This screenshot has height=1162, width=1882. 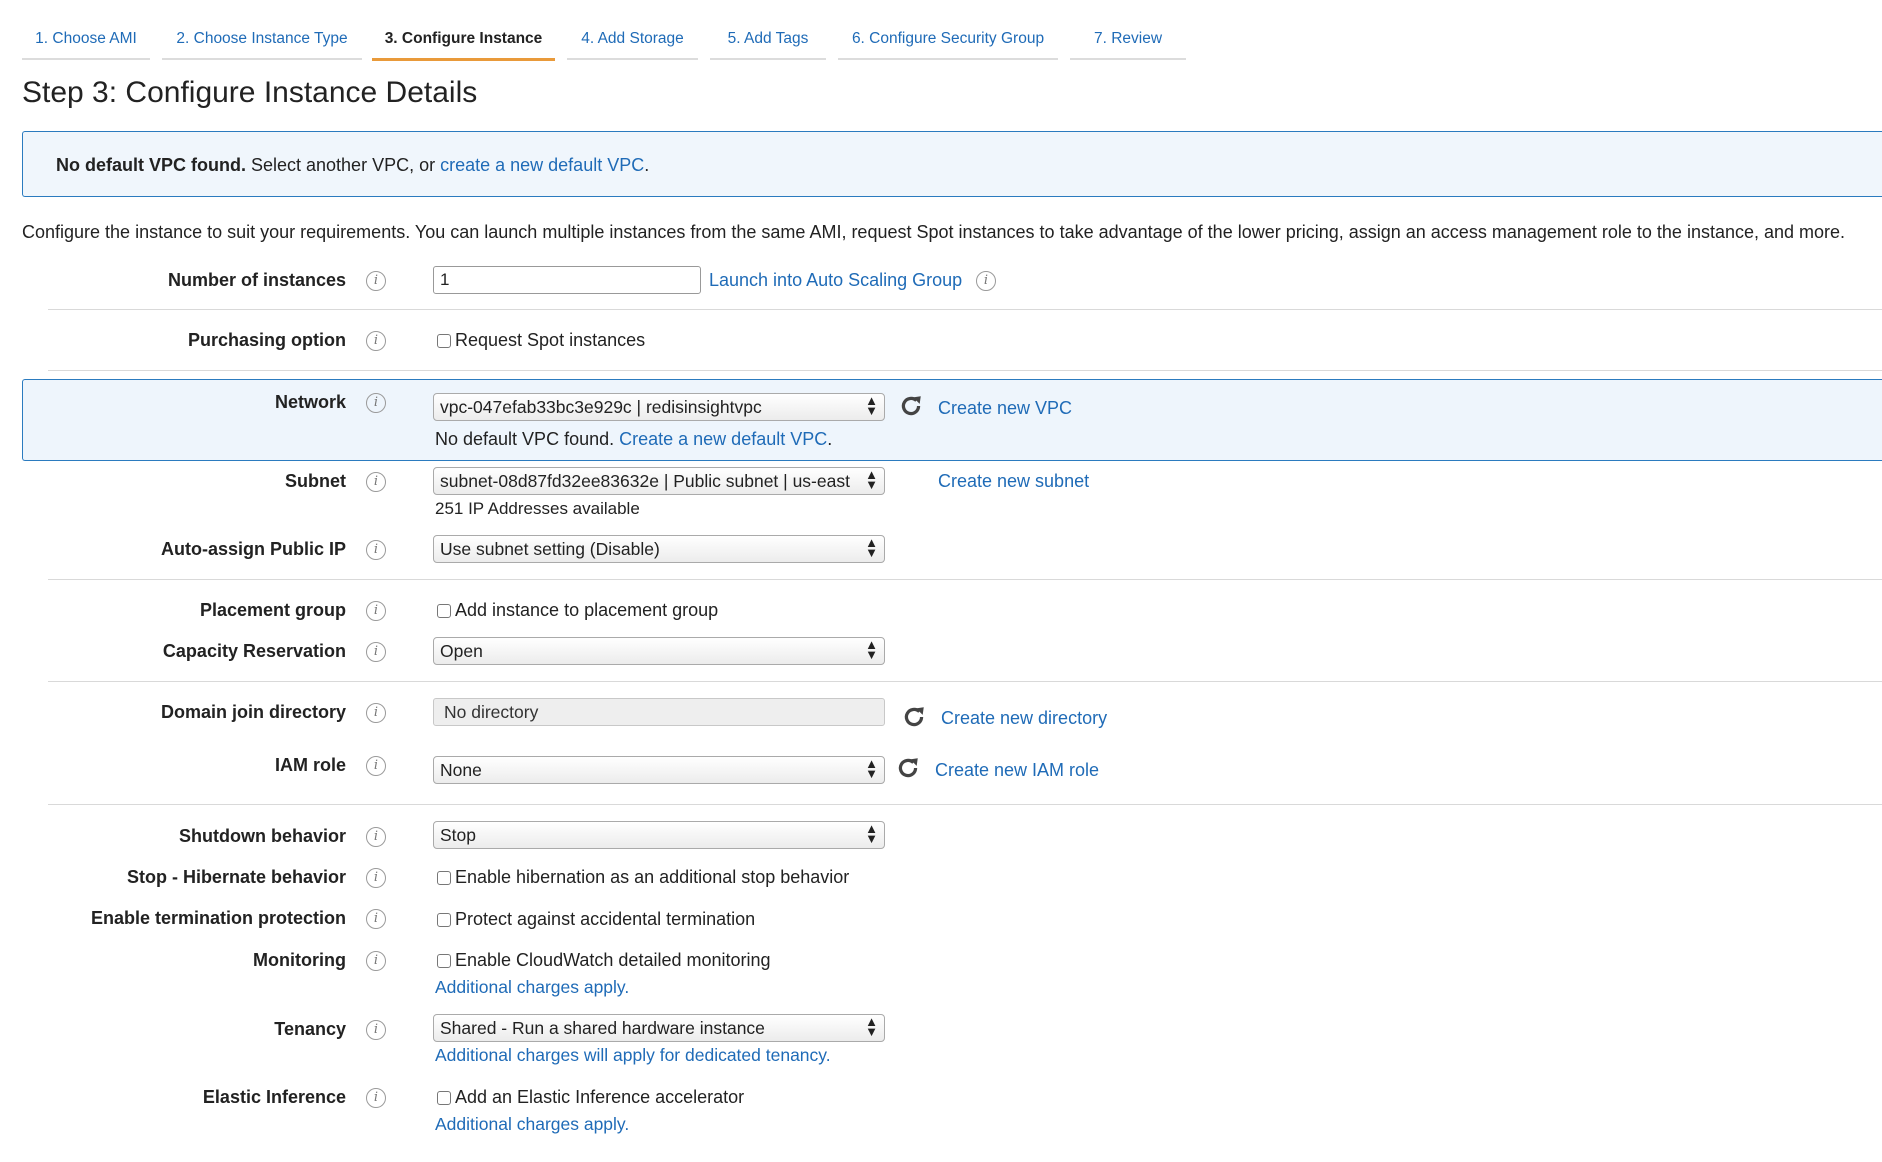 What do you see at coordinates (461, 651) in the screenshot?
I see `capacity-select-value: Open` at bounding box center [461, 651].